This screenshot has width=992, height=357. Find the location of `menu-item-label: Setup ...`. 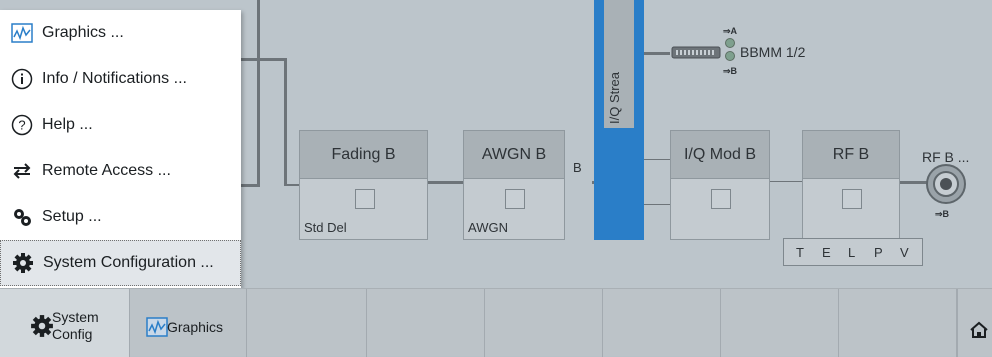

menu-item-label: Setup ... is located at coordinates (72, 216).